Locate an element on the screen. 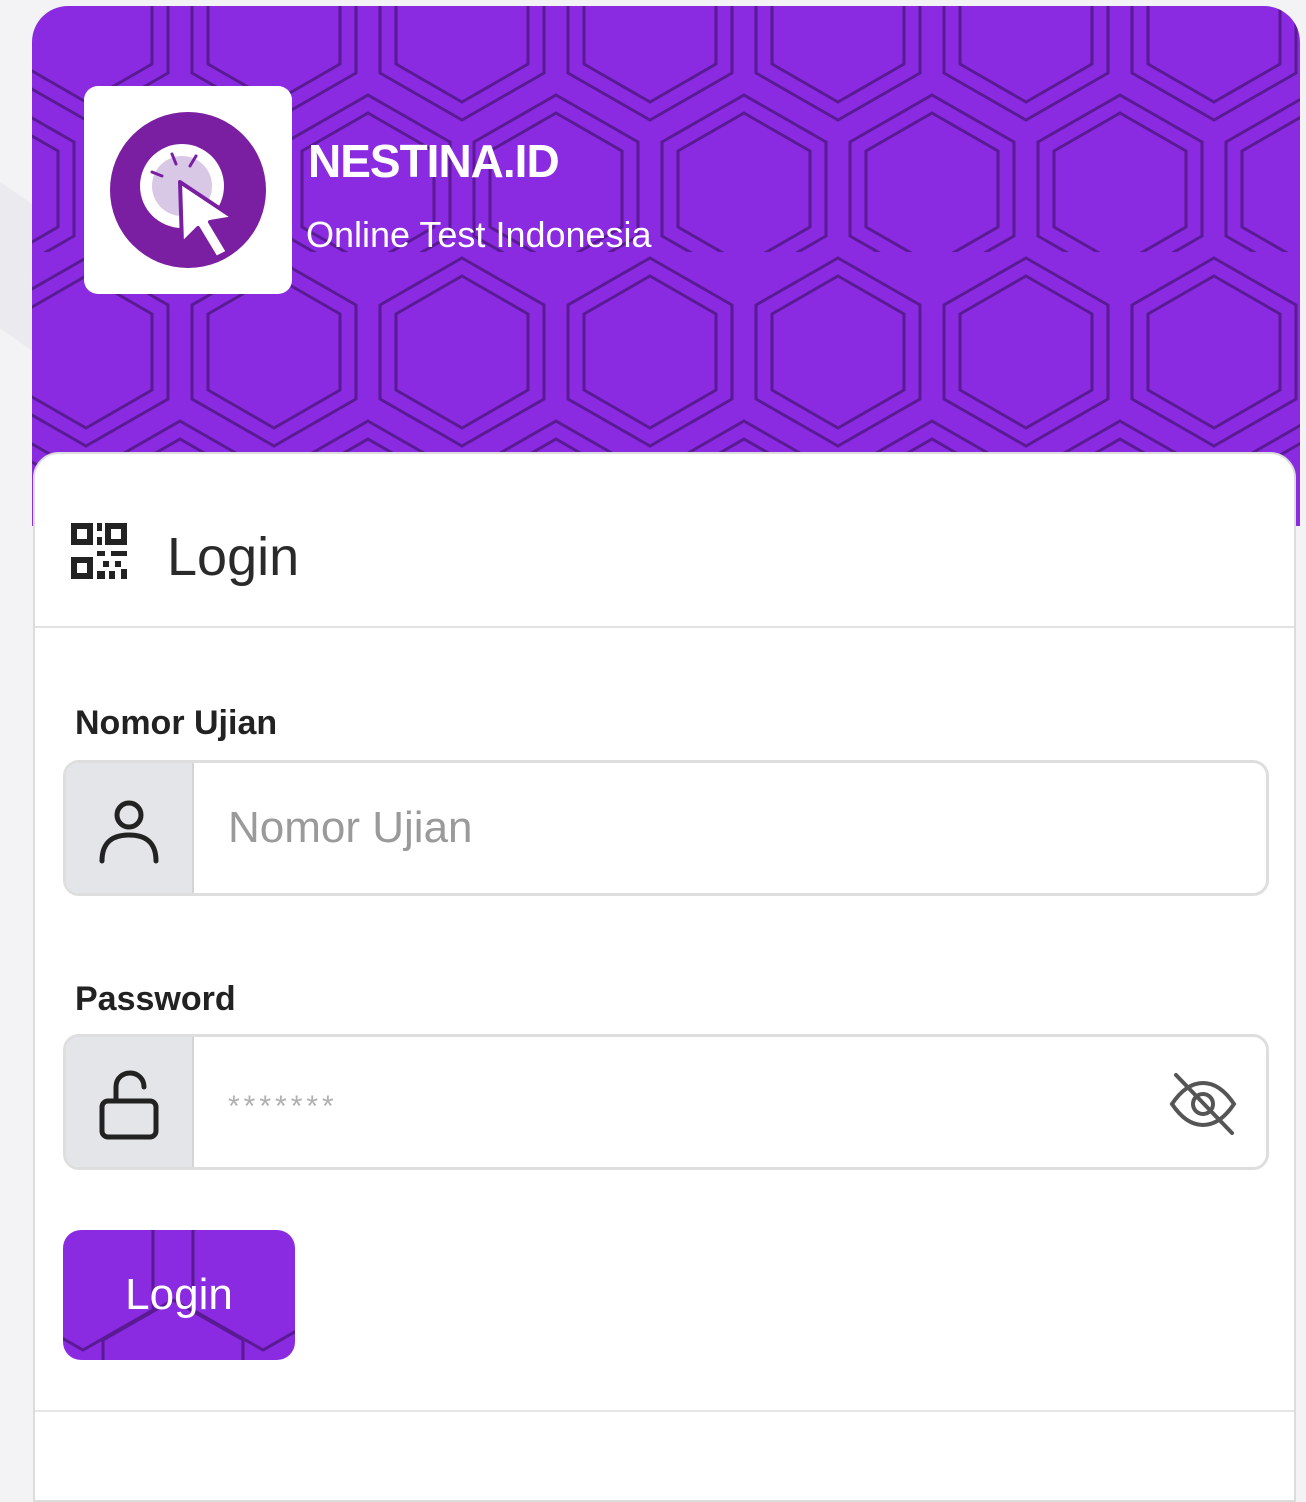 Image resolution: width=1306 pixels, height=1502 pixels. exam-number-addon is located at coordinates (130, 828).